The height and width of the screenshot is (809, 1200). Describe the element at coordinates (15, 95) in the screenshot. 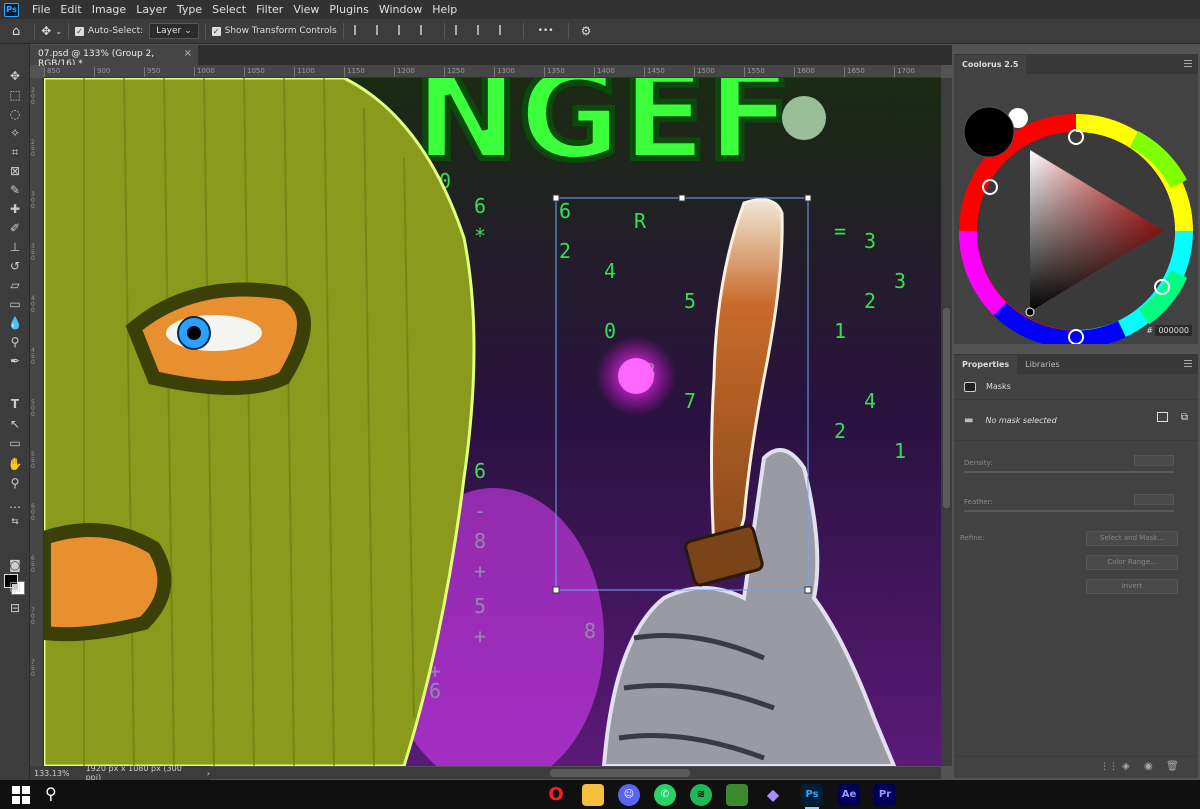

I see `marquee-tool-icon: ⬚` at that location.